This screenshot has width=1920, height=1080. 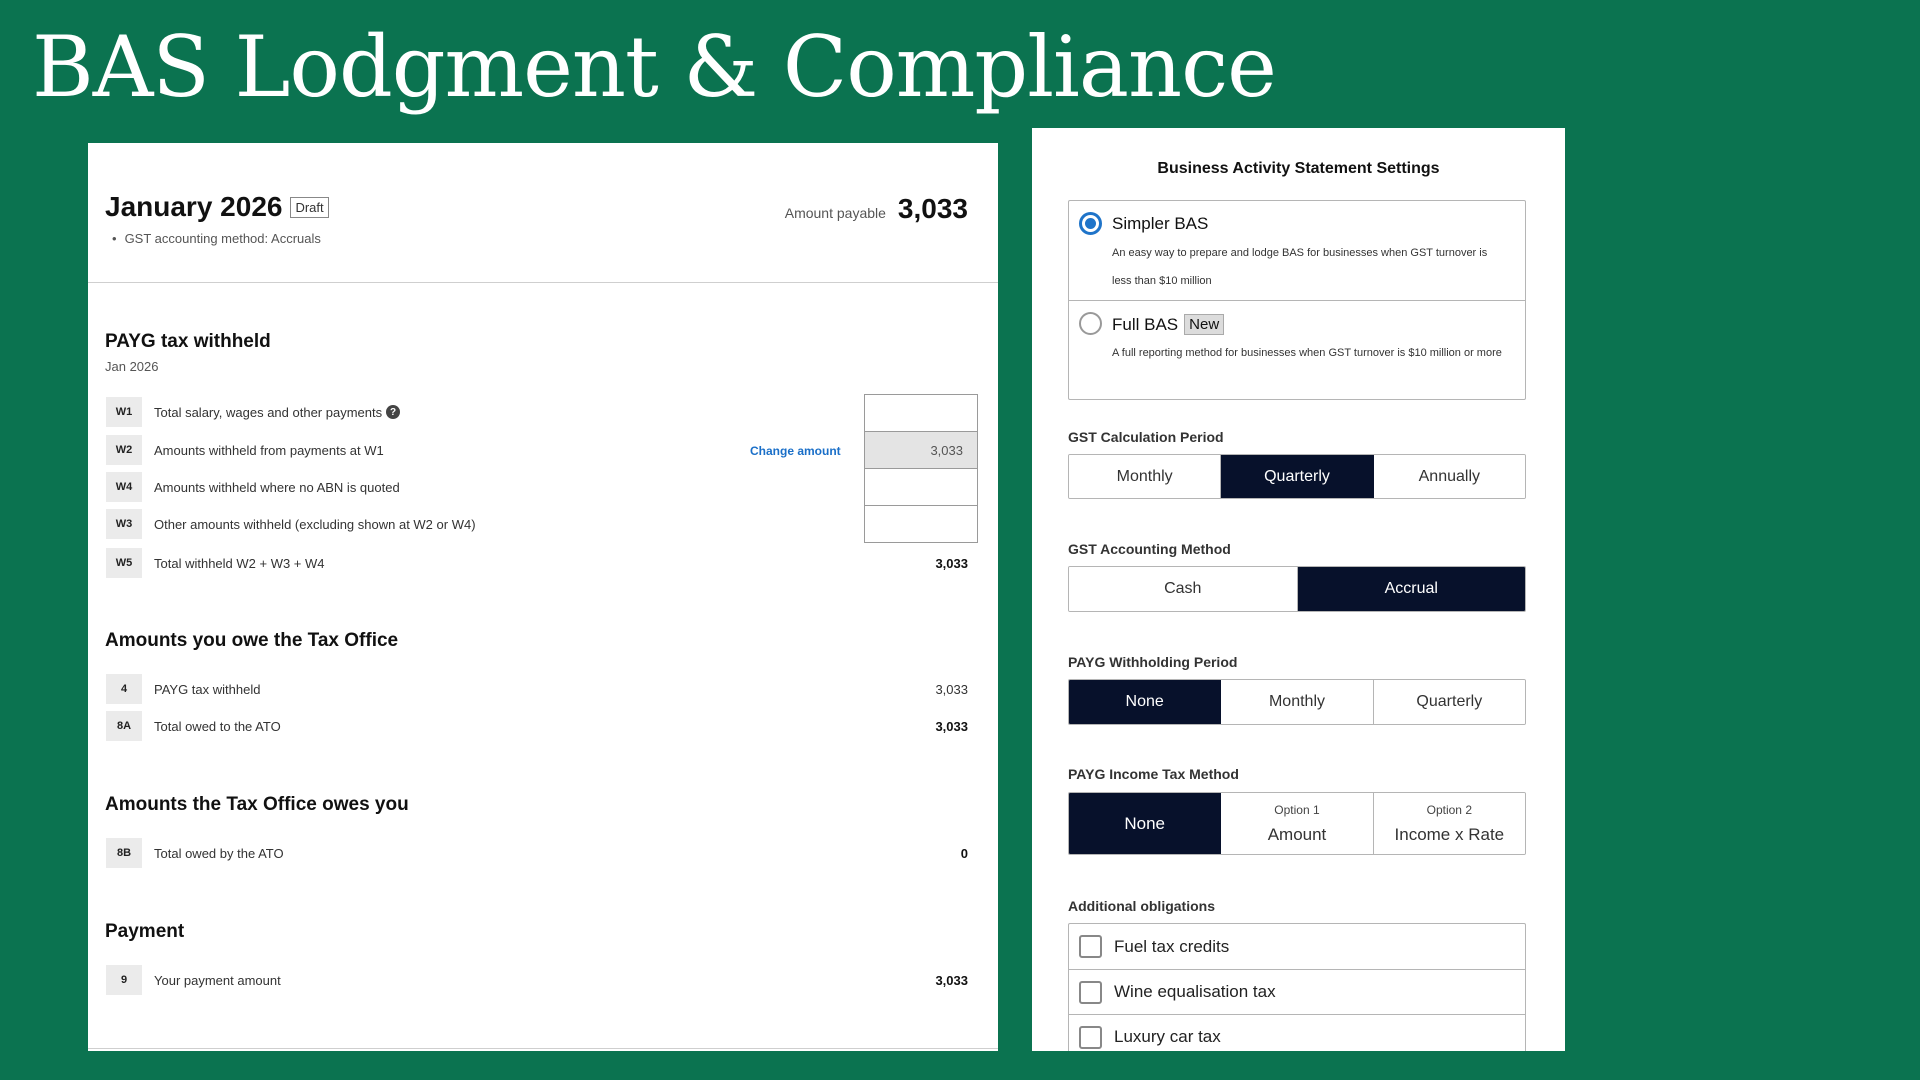 What do you see at coordinates (124, 412) in the screenshot?
I see `row-code: W1` at bounding box center [124, 412].